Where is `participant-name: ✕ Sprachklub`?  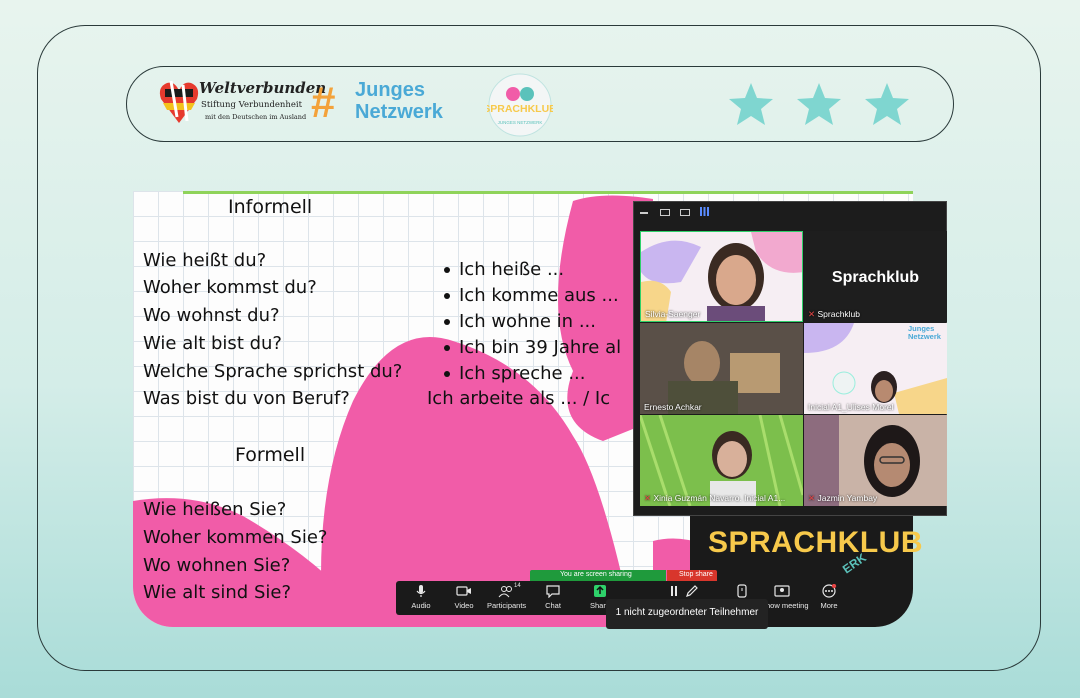 participant-name: ✕ Sprachklub is located at coordinates (834, 314).